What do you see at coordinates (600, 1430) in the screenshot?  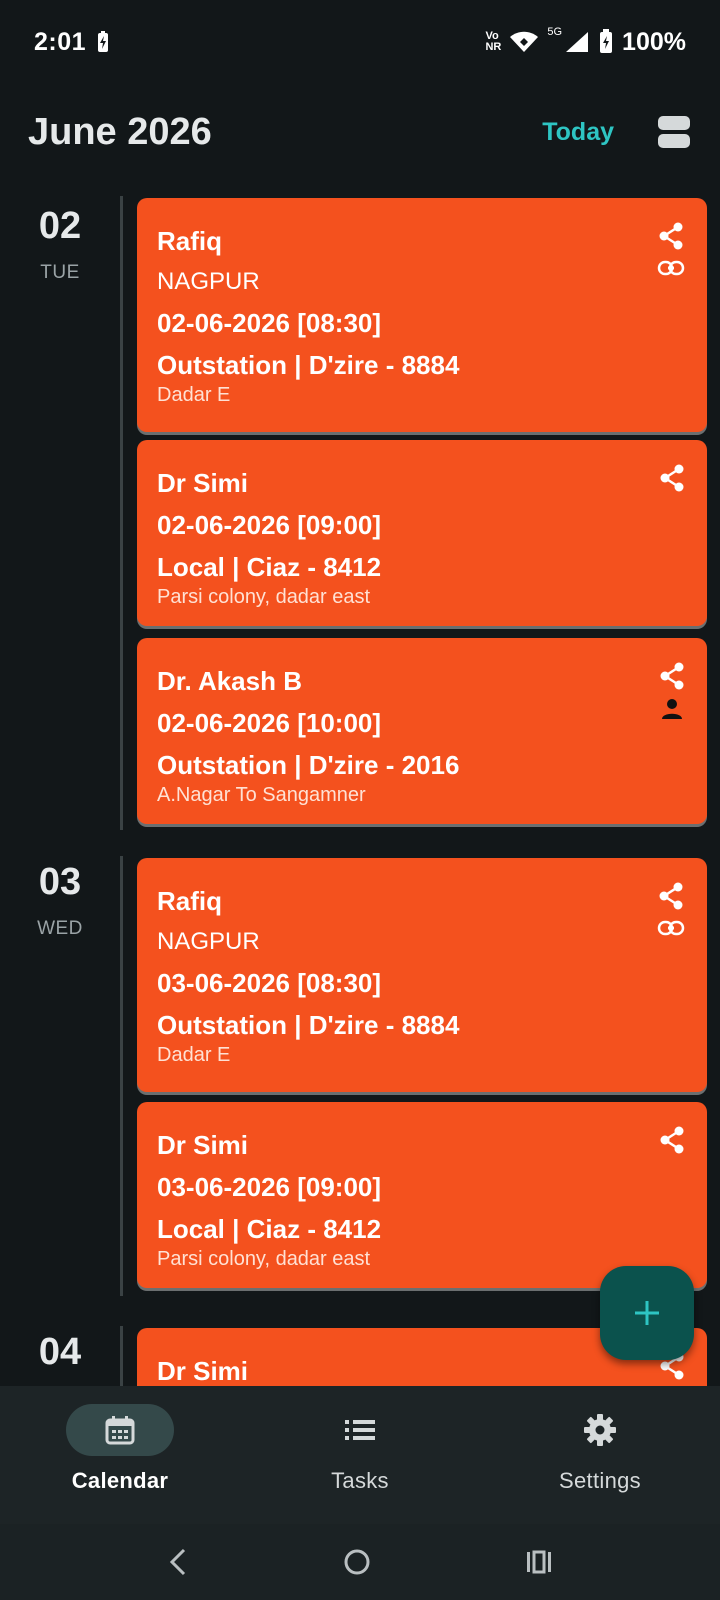 I see `gear-icon` at bounding box center [600, 1430].